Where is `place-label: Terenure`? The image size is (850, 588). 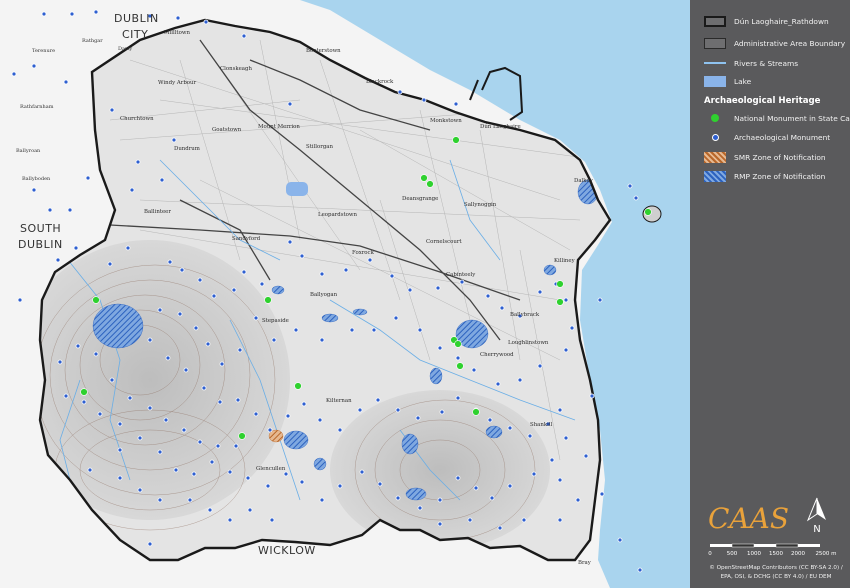
place-label: Terenure is located at coordinates (43, 51).